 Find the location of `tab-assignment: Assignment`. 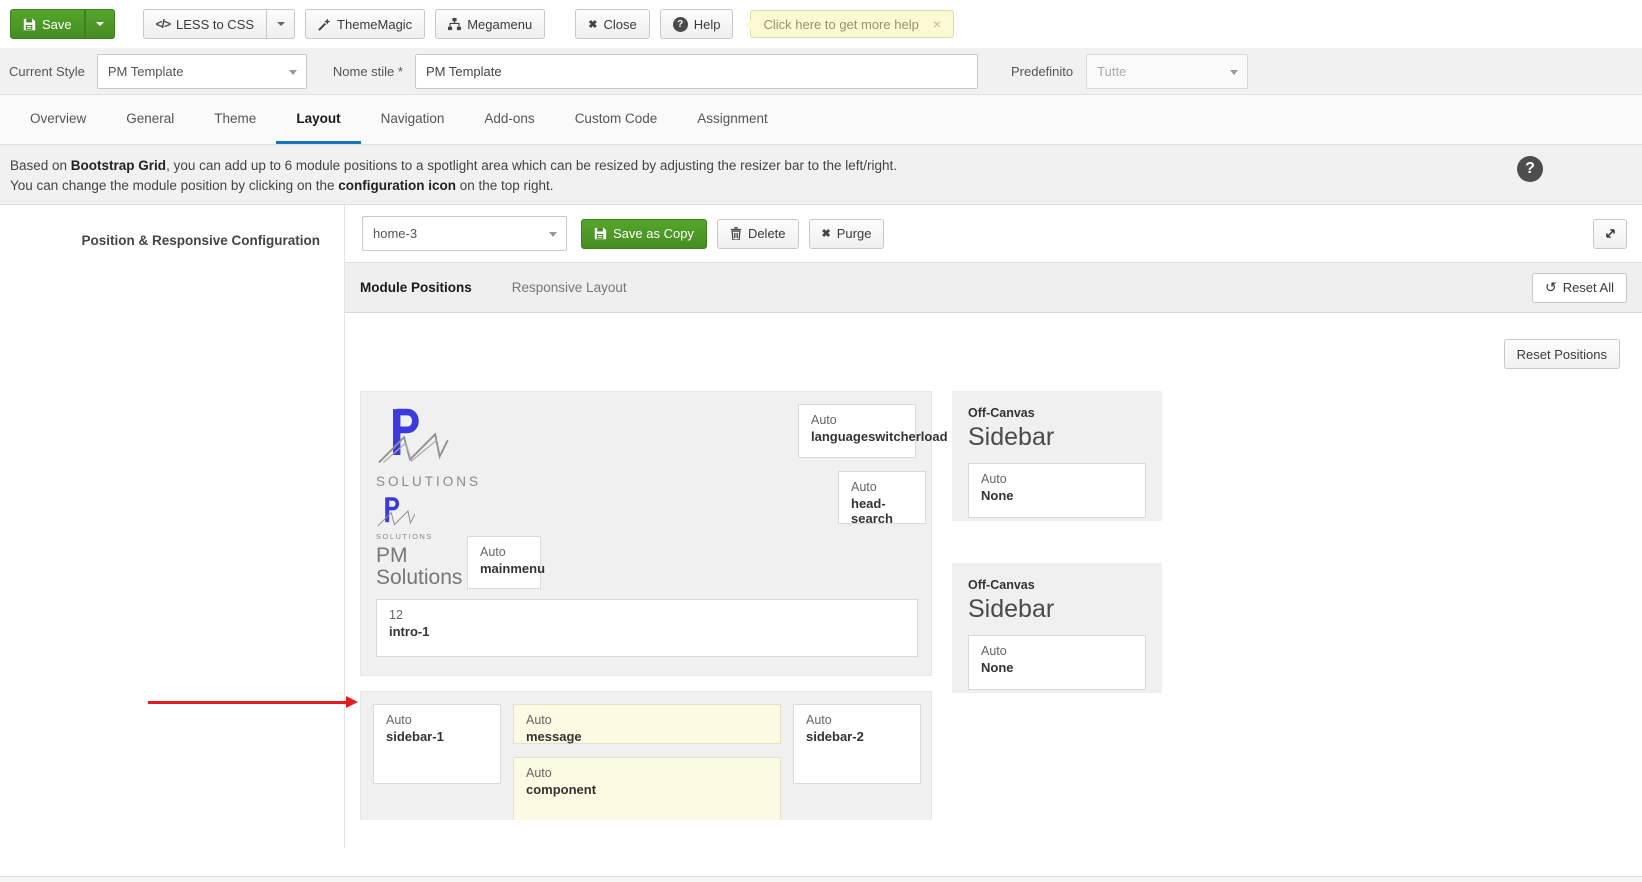

tab-assignment: Assignment is located at coordinates (732, 119).